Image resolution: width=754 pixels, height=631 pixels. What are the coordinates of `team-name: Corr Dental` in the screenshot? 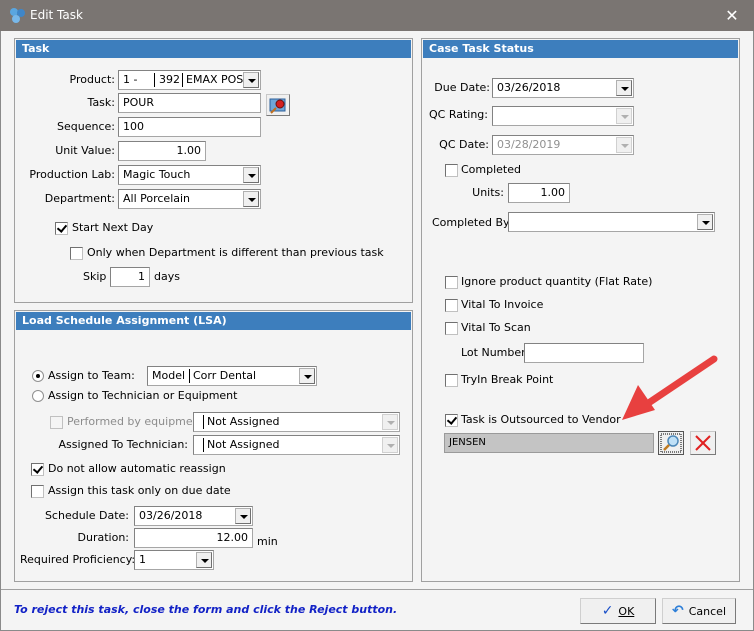 It's located at (225, 375).